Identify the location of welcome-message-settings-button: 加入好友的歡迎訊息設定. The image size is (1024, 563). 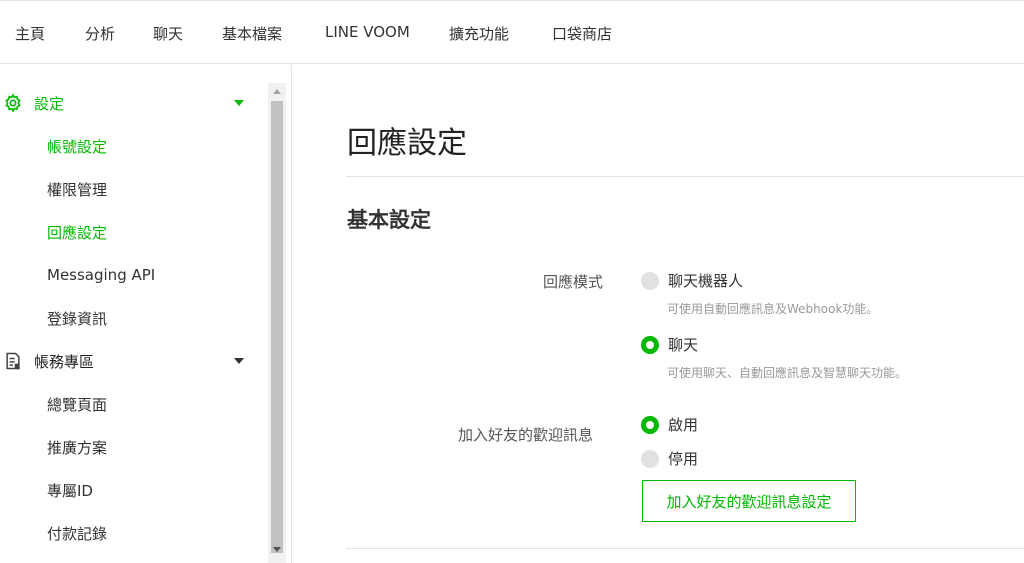
(749, 501).